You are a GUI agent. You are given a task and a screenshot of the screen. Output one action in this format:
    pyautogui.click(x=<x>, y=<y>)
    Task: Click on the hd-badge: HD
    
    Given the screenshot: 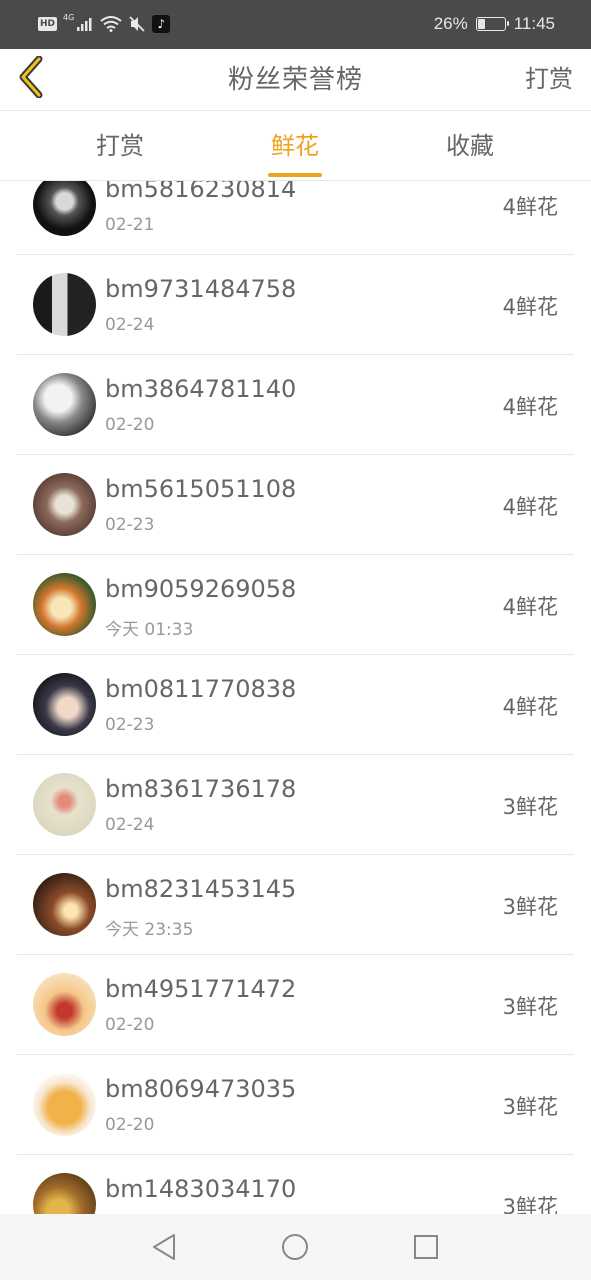 What is the action you would take?
    pyautogui.click(x=48, y=24)
    